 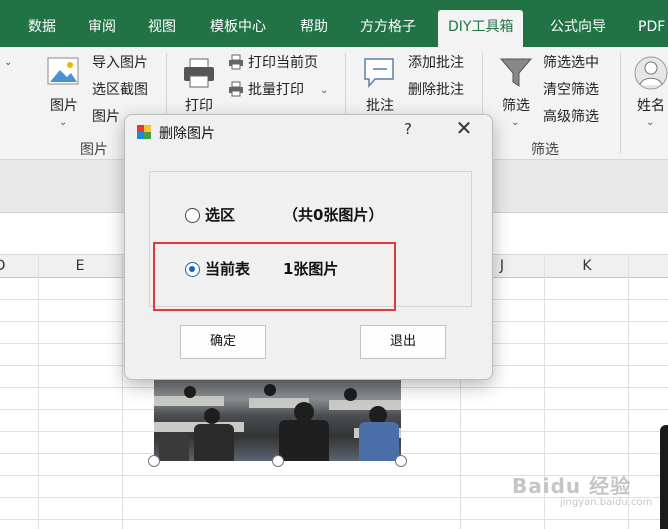 What do you see at coordinates (572, 486) in the screenshot?
I see `watermark-logo: Baidu 经验` at bounding box center [572, 486].